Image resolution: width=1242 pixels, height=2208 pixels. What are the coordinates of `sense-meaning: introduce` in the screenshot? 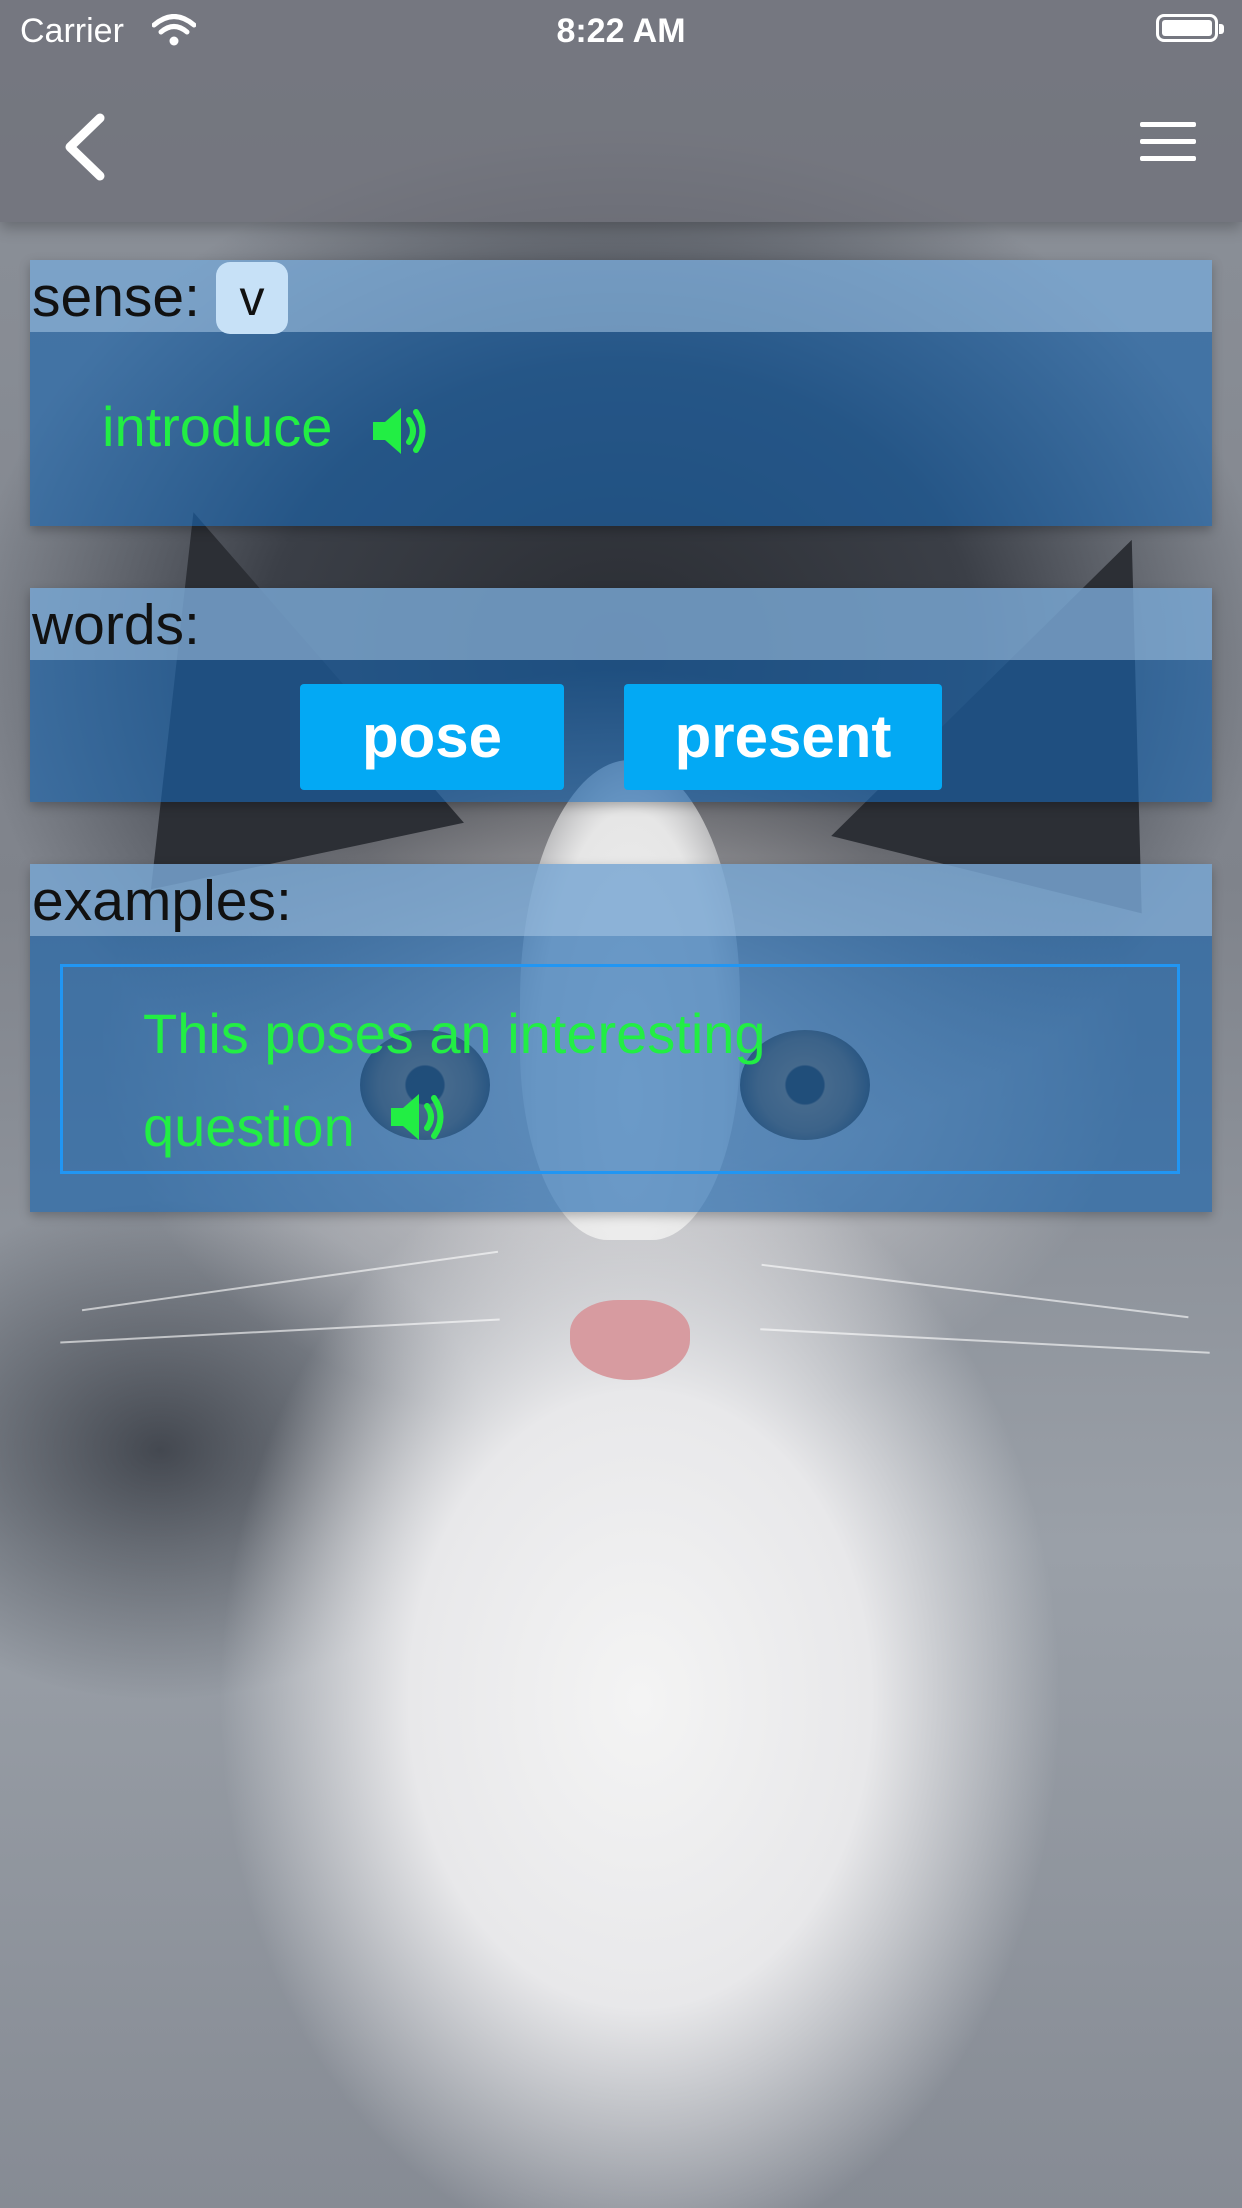 It's located at (217, 426).